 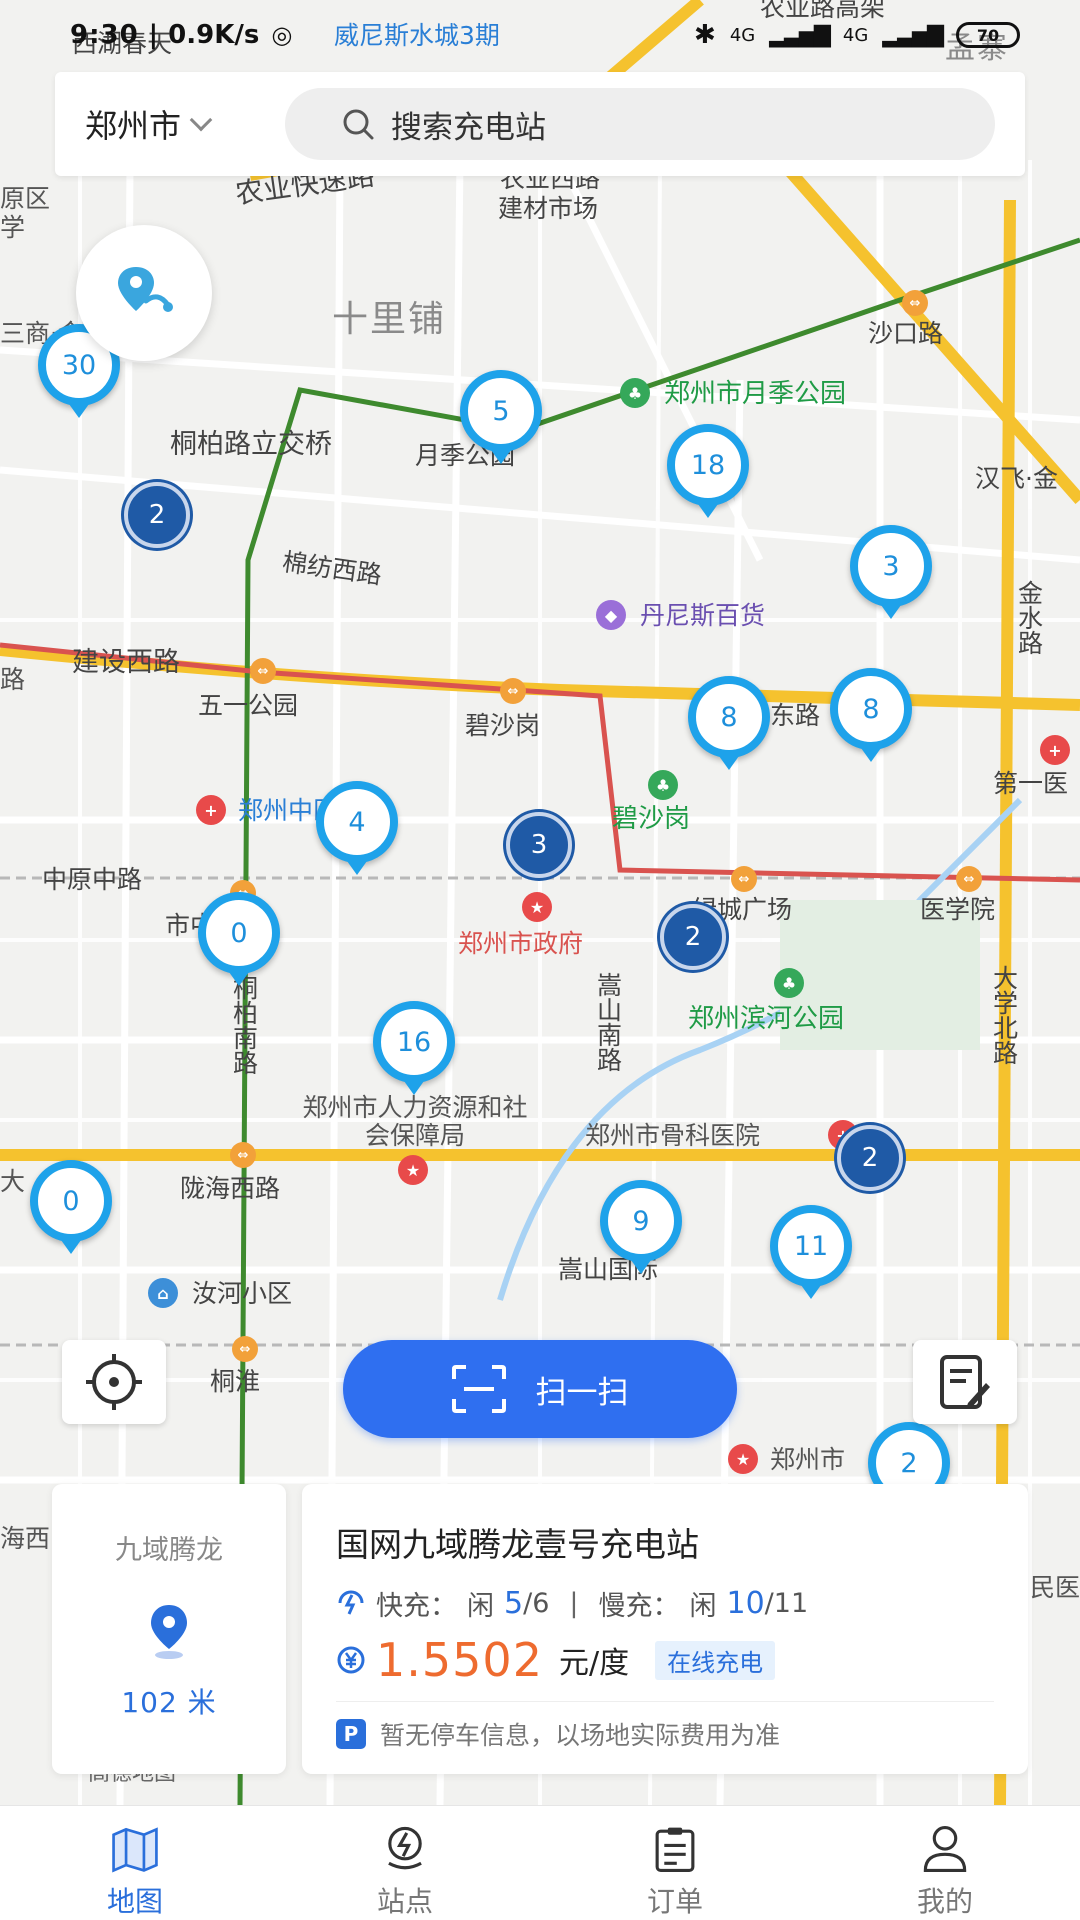 I want to click on slow-charge-label: 慢充：, so click(x=639, y=1606).